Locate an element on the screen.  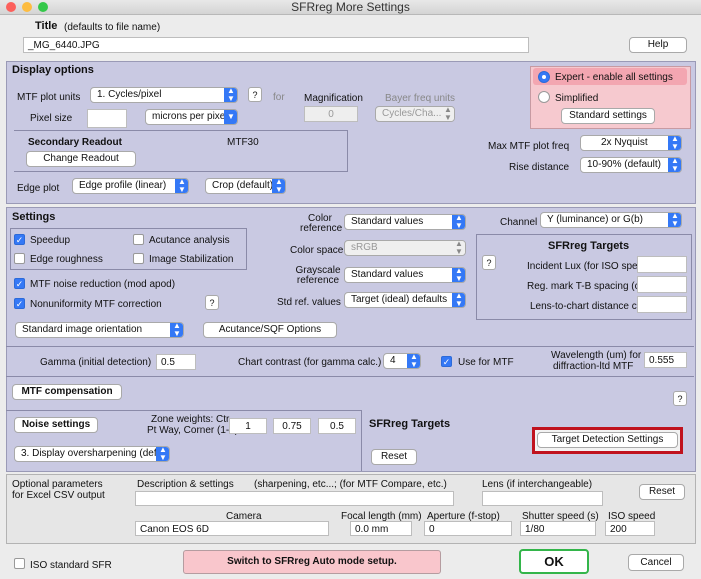
std-ref-label: Std ref. values is located at coordinates (309, 302).